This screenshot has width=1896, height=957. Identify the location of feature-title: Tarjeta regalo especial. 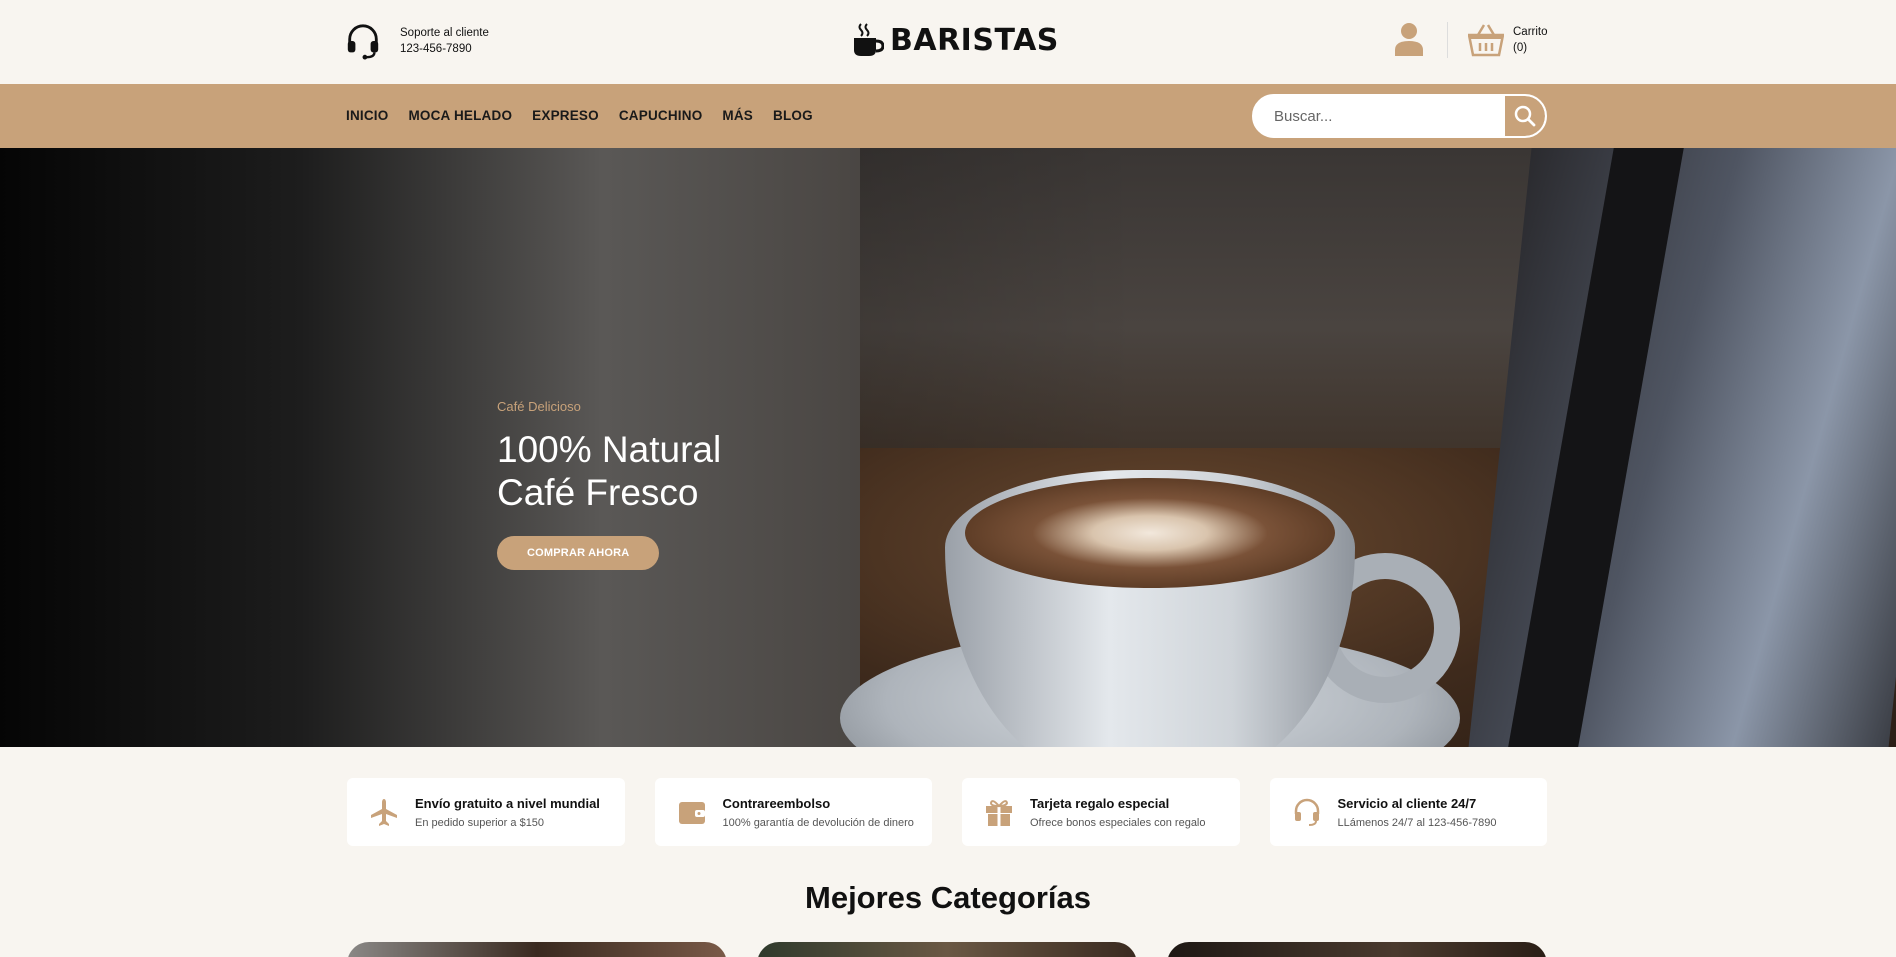
(1100, 803).